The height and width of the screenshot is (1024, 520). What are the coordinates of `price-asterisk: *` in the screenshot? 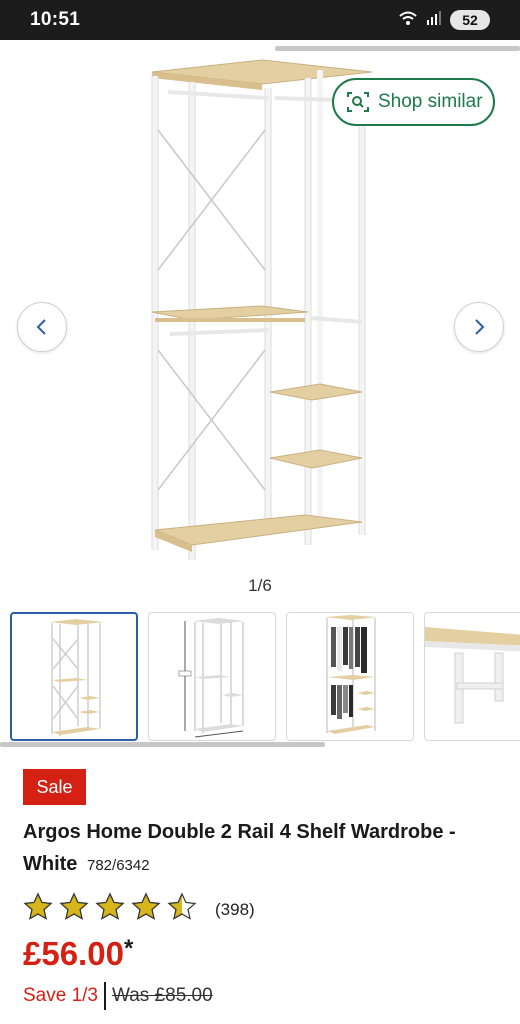 It's located at (128, 948).